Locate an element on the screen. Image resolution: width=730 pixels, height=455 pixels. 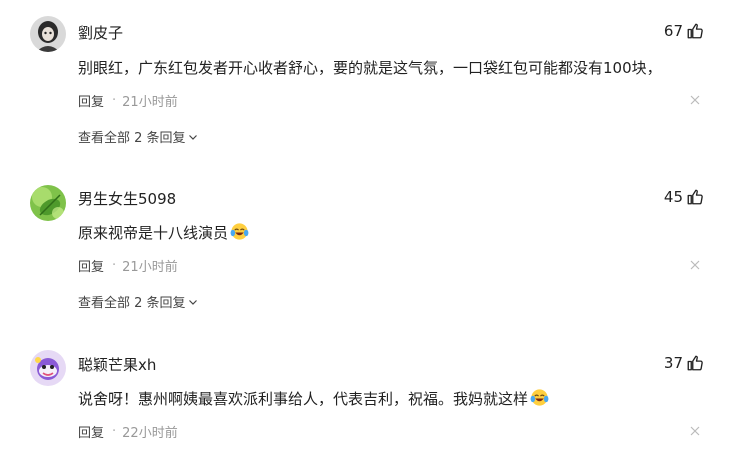
green-leaf-avatar-icon is located at coordinates (48, 203).